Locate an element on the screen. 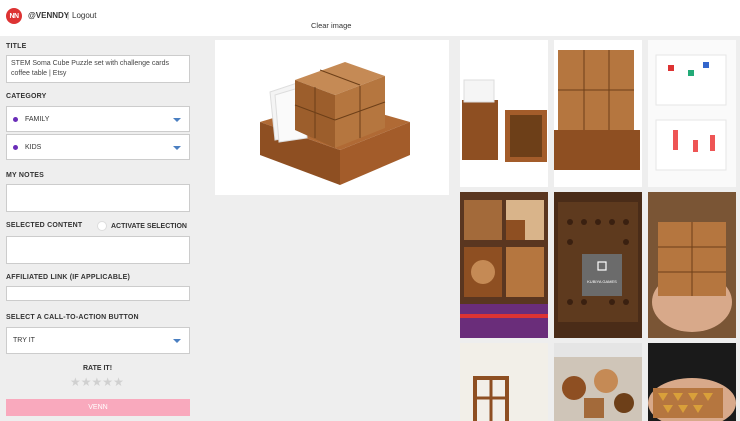 The width and height of the screenshot is (740, 421). notes-field is located at coordinates (98, 198).